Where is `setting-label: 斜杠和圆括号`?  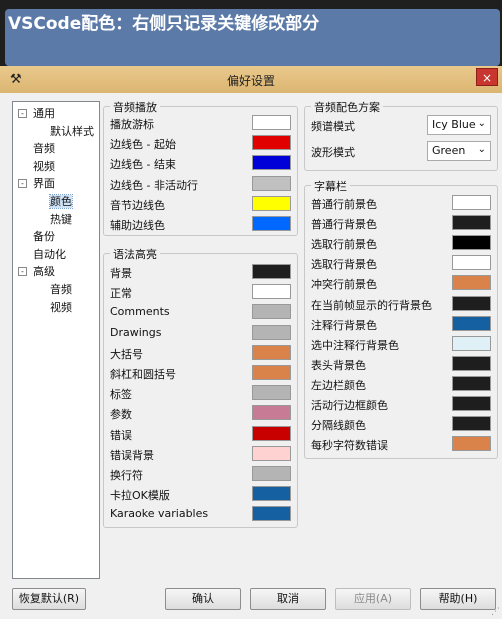
setting-label: 斜杠和圆括号 is located at coordinates (143, 374).